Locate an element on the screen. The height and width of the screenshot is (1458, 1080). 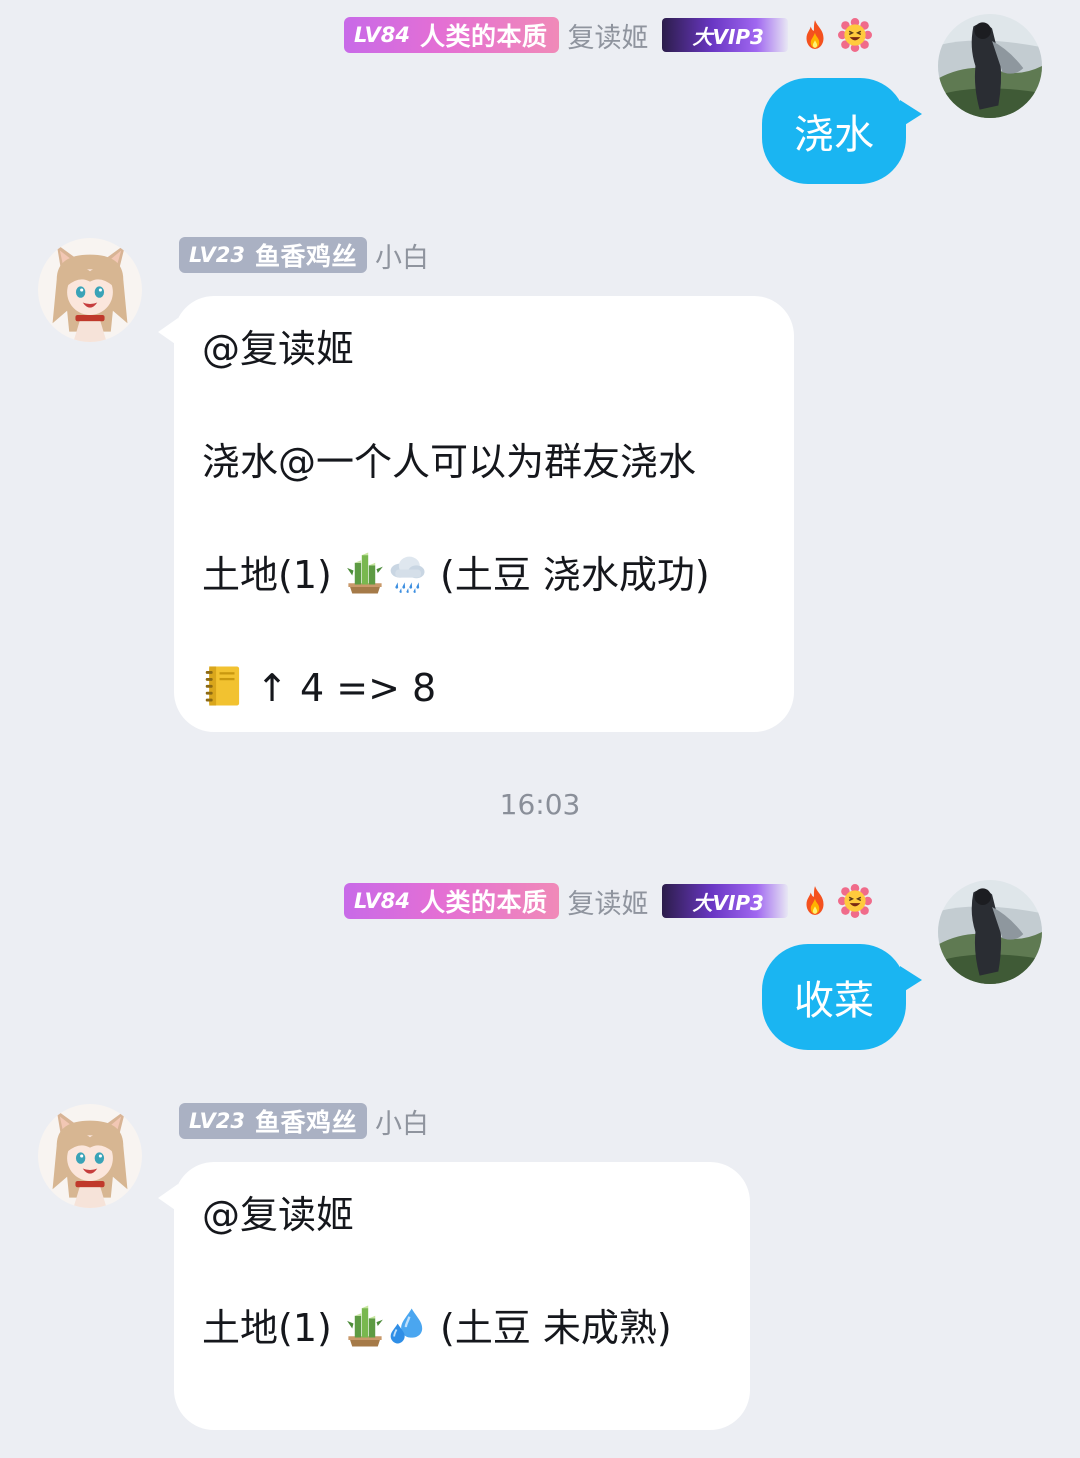
message-line: 土地(1) (土豆 浇水成功) is located at coordinates (498, 602).